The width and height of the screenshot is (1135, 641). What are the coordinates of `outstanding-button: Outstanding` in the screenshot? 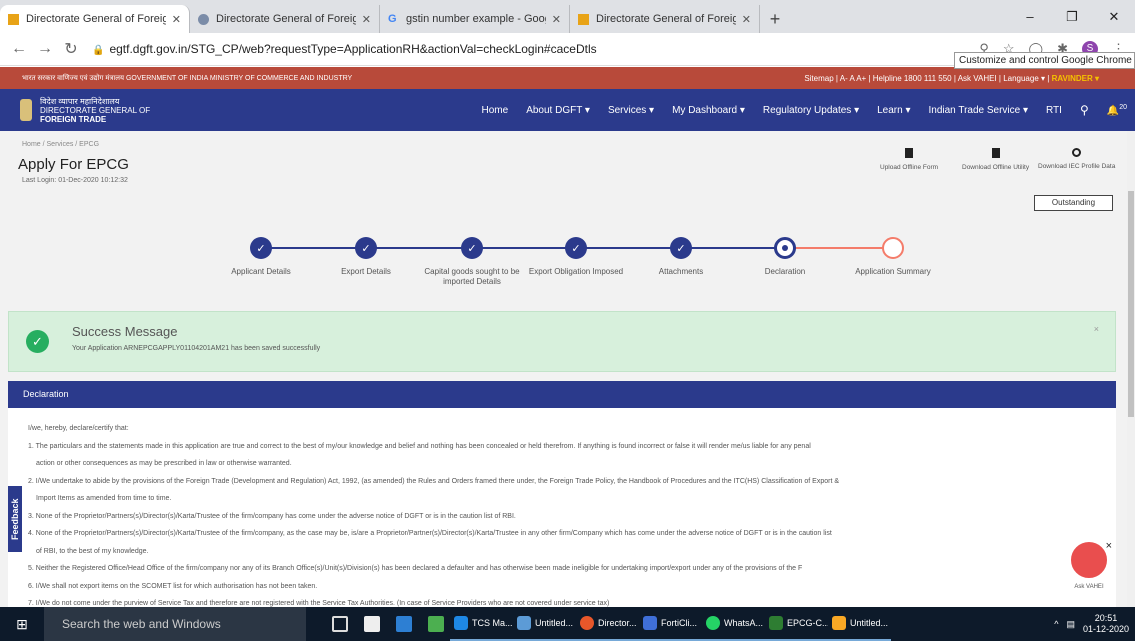 It's located at (1073, 203).